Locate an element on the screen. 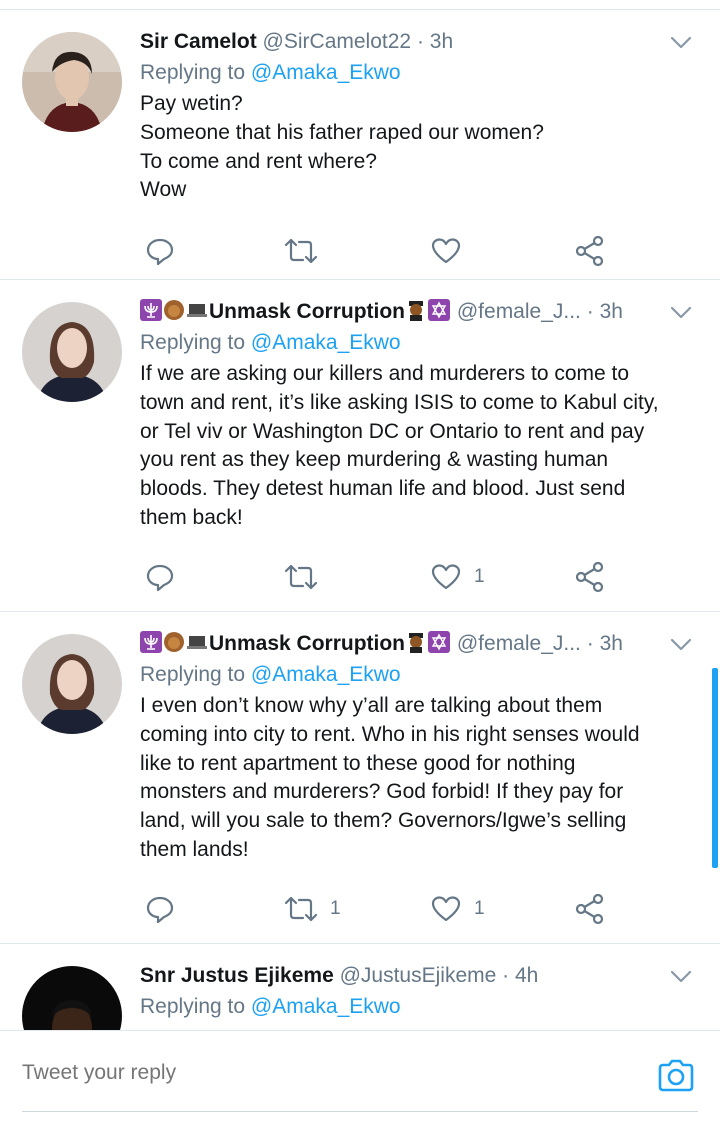 This screenshot has width=720, height=1122. user-handle: @JustusEjikeme is located at coordinates (418, 975).